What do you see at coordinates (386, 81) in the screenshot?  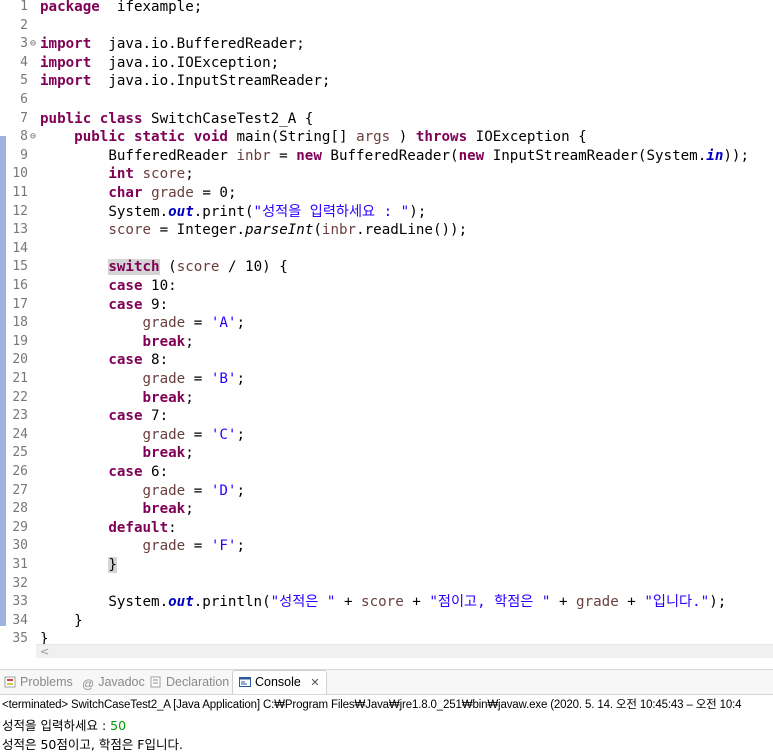 I see `code-line: 5 import java.io.InputStreamReader;` at bounding box center [386, 81].